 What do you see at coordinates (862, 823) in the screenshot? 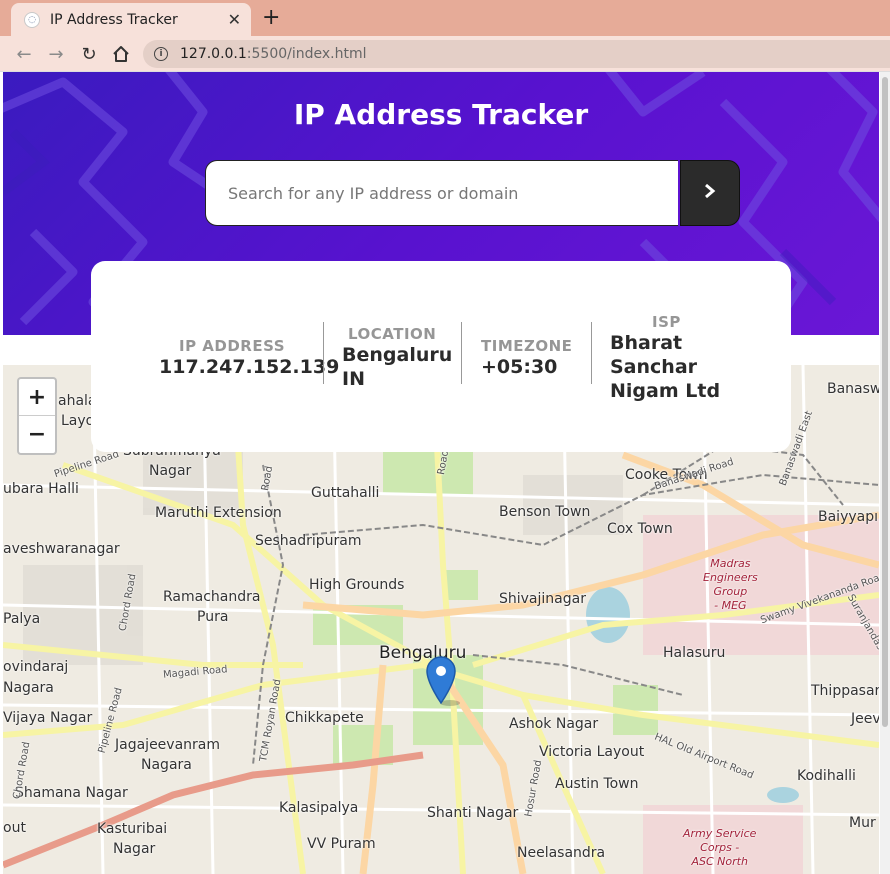
I see `map-label: Mur` at bounding box center [862, 823].